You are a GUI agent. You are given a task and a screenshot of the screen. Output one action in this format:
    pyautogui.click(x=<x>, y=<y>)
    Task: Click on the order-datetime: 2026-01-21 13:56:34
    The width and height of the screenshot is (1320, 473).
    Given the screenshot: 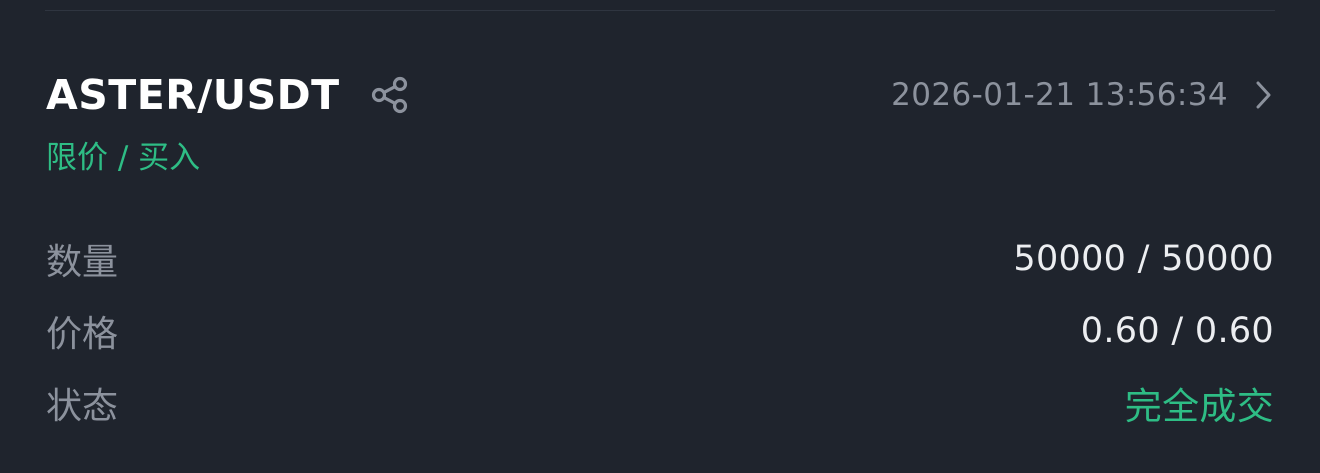 What is the action you would take?
    pyautogui.click(x=1059, y=95)
    